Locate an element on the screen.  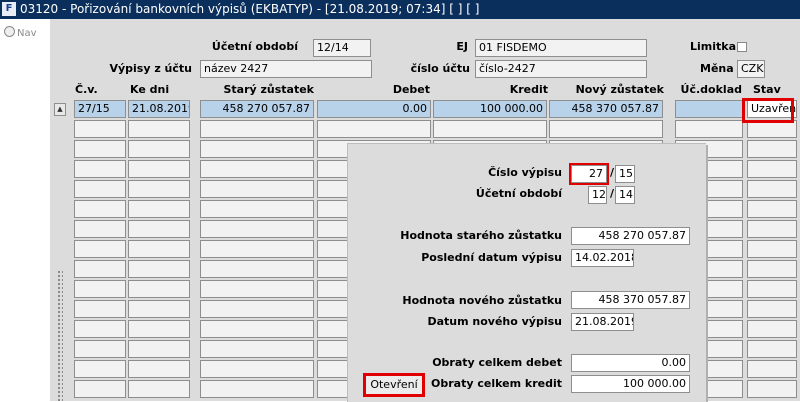
posledni-datum-label: Poslední datum výpisu is located at coordinates (491, 257).